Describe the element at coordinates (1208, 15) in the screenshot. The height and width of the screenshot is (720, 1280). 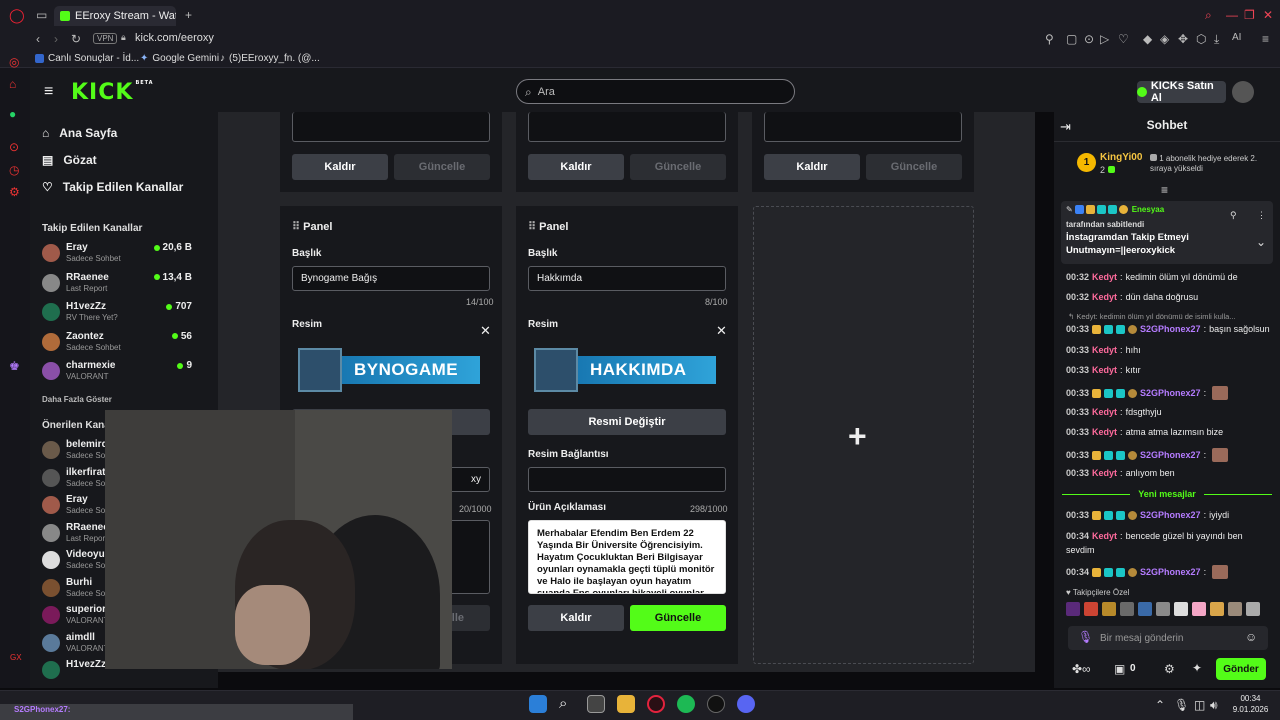
I see `search-tabs-icon: ⌕` at that location.